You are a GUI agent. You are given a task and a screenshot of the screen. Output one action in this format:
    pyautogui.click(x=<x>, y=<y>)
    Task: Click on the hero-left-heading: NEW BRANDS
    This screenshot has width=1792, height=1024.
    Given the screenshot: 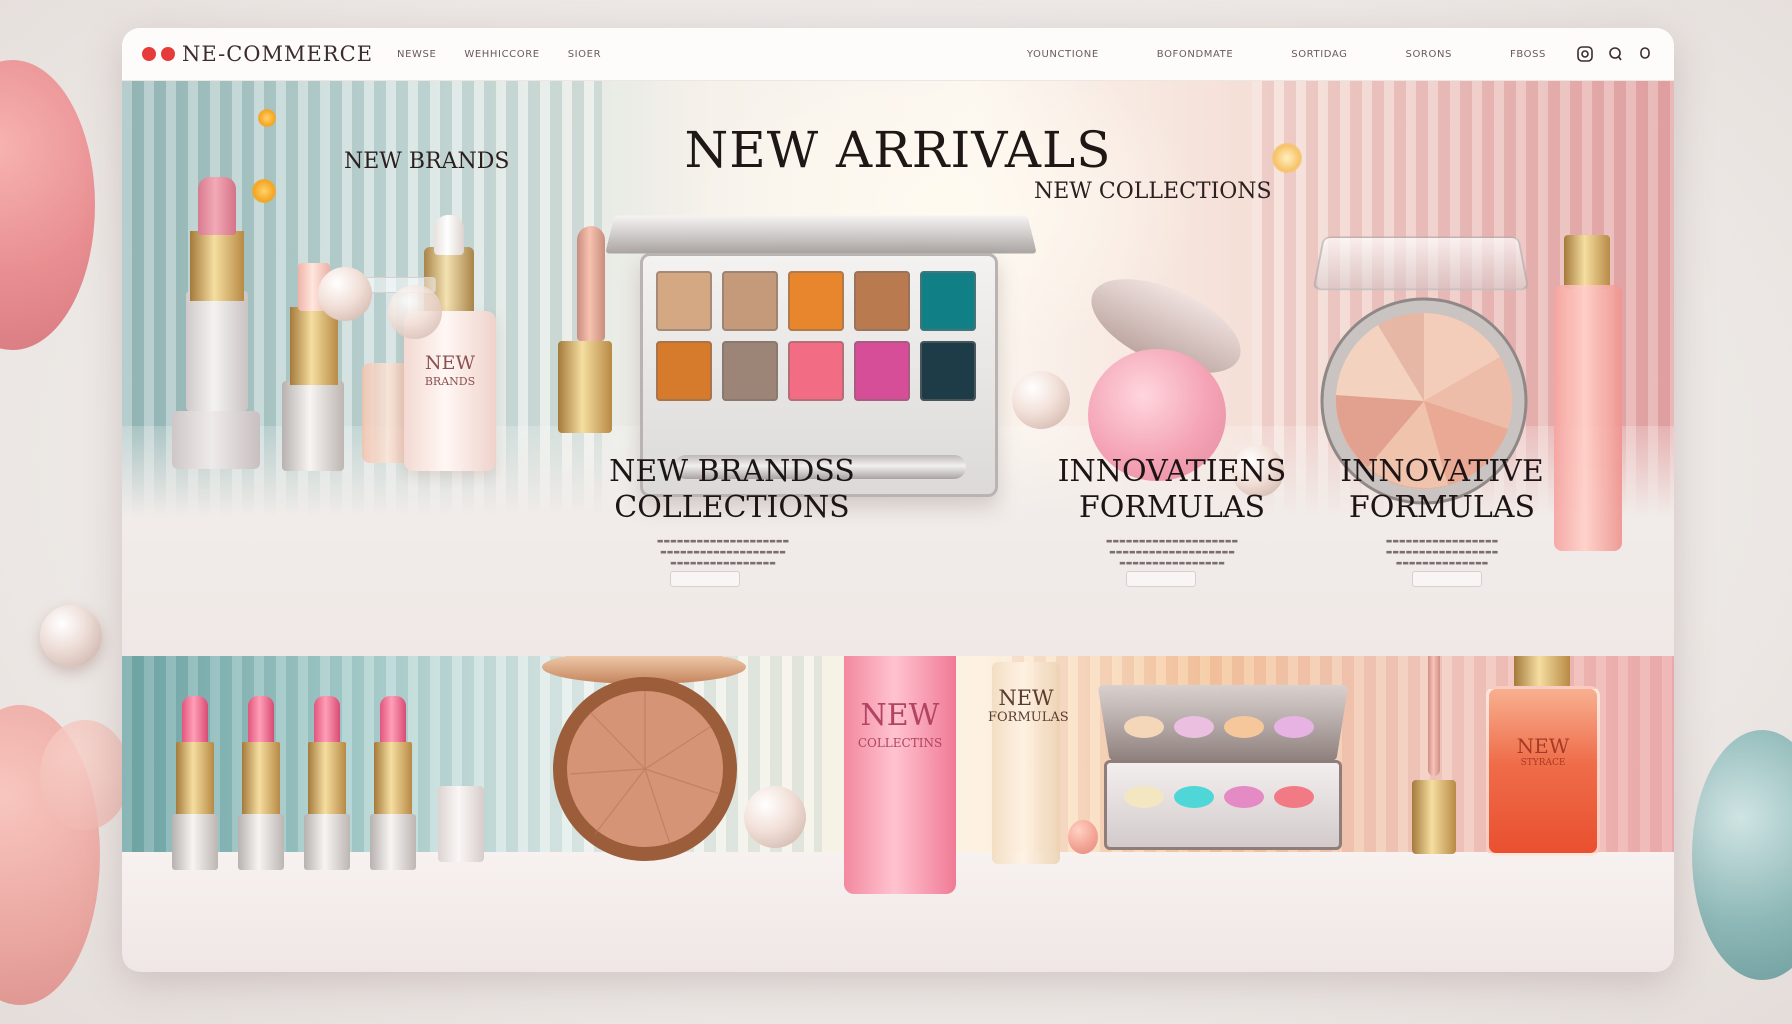 What is the action you would take?
    pyautogui.click(x=427, y=161)
    